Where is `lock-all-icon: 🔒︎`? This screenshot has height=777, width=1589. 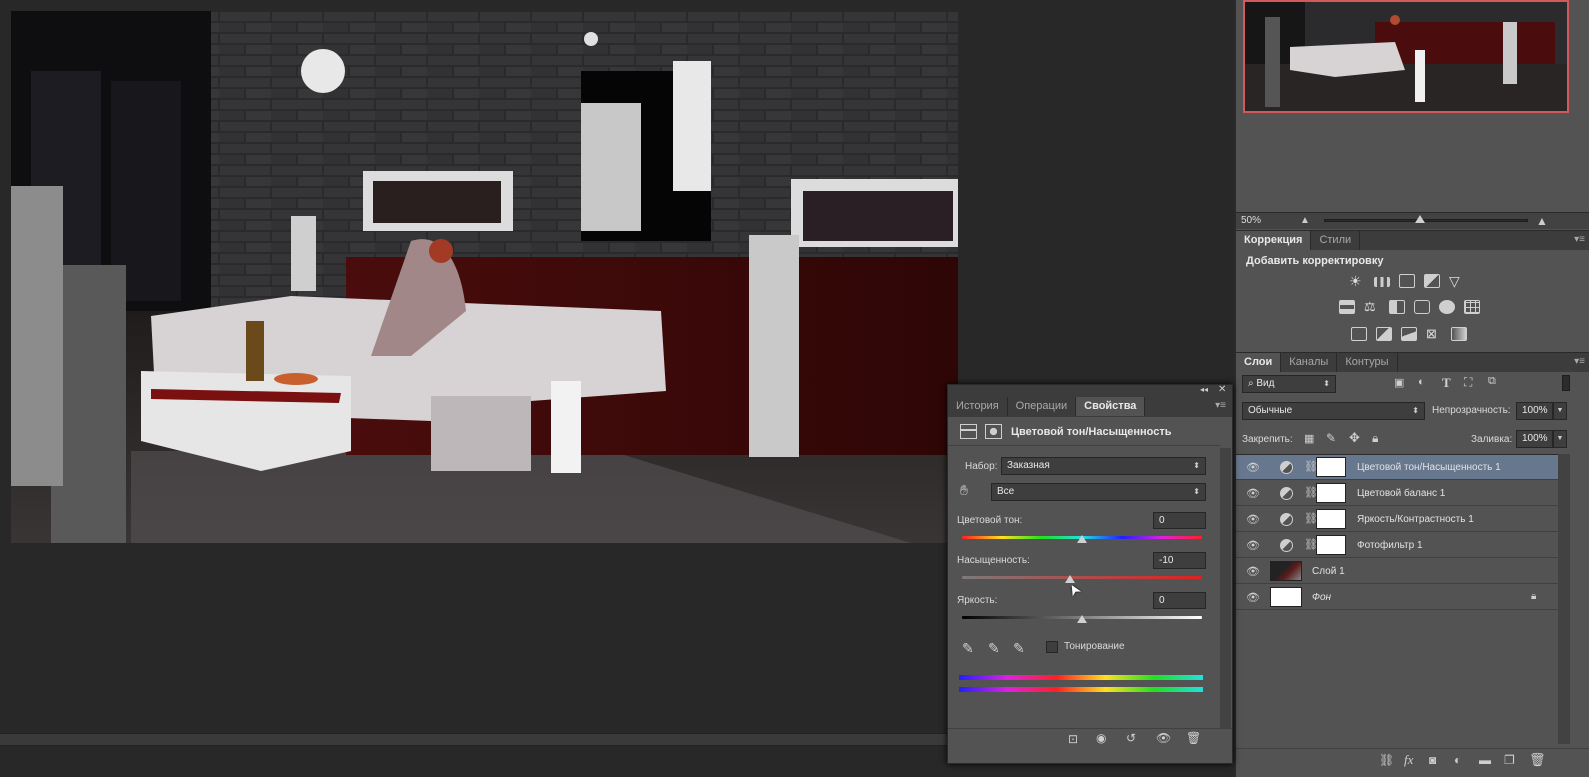
lock-all-icon: 🔒︎ is located at coordinates (1375, 438).